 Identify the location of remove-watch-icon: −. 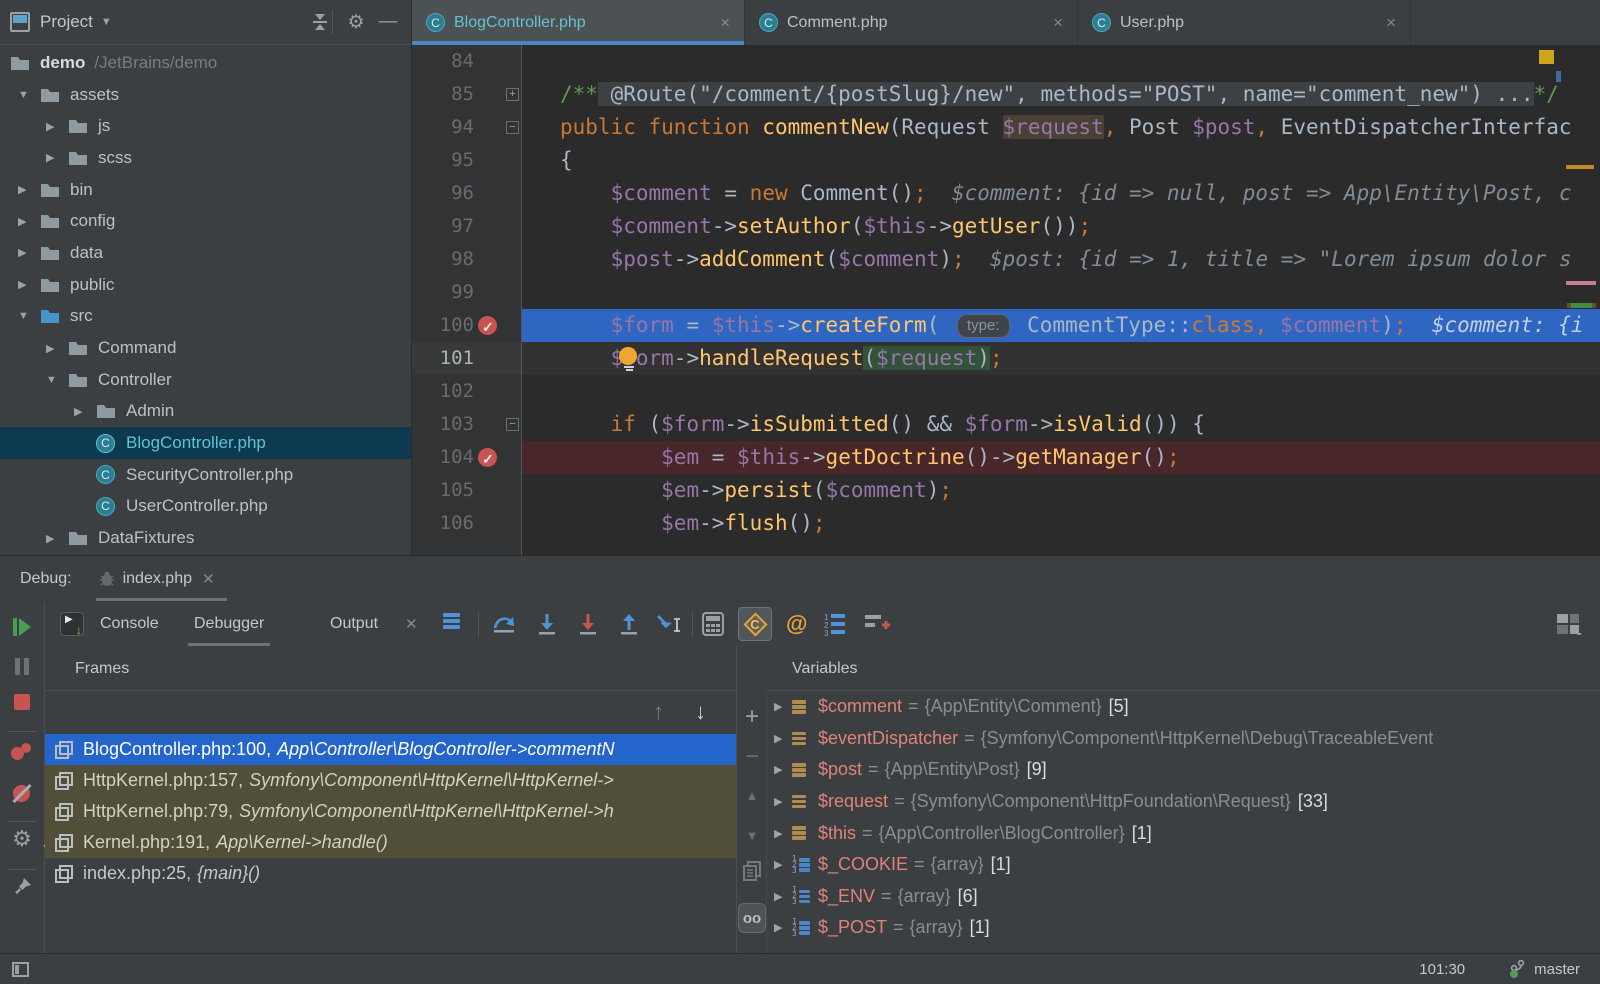
(752, 757).